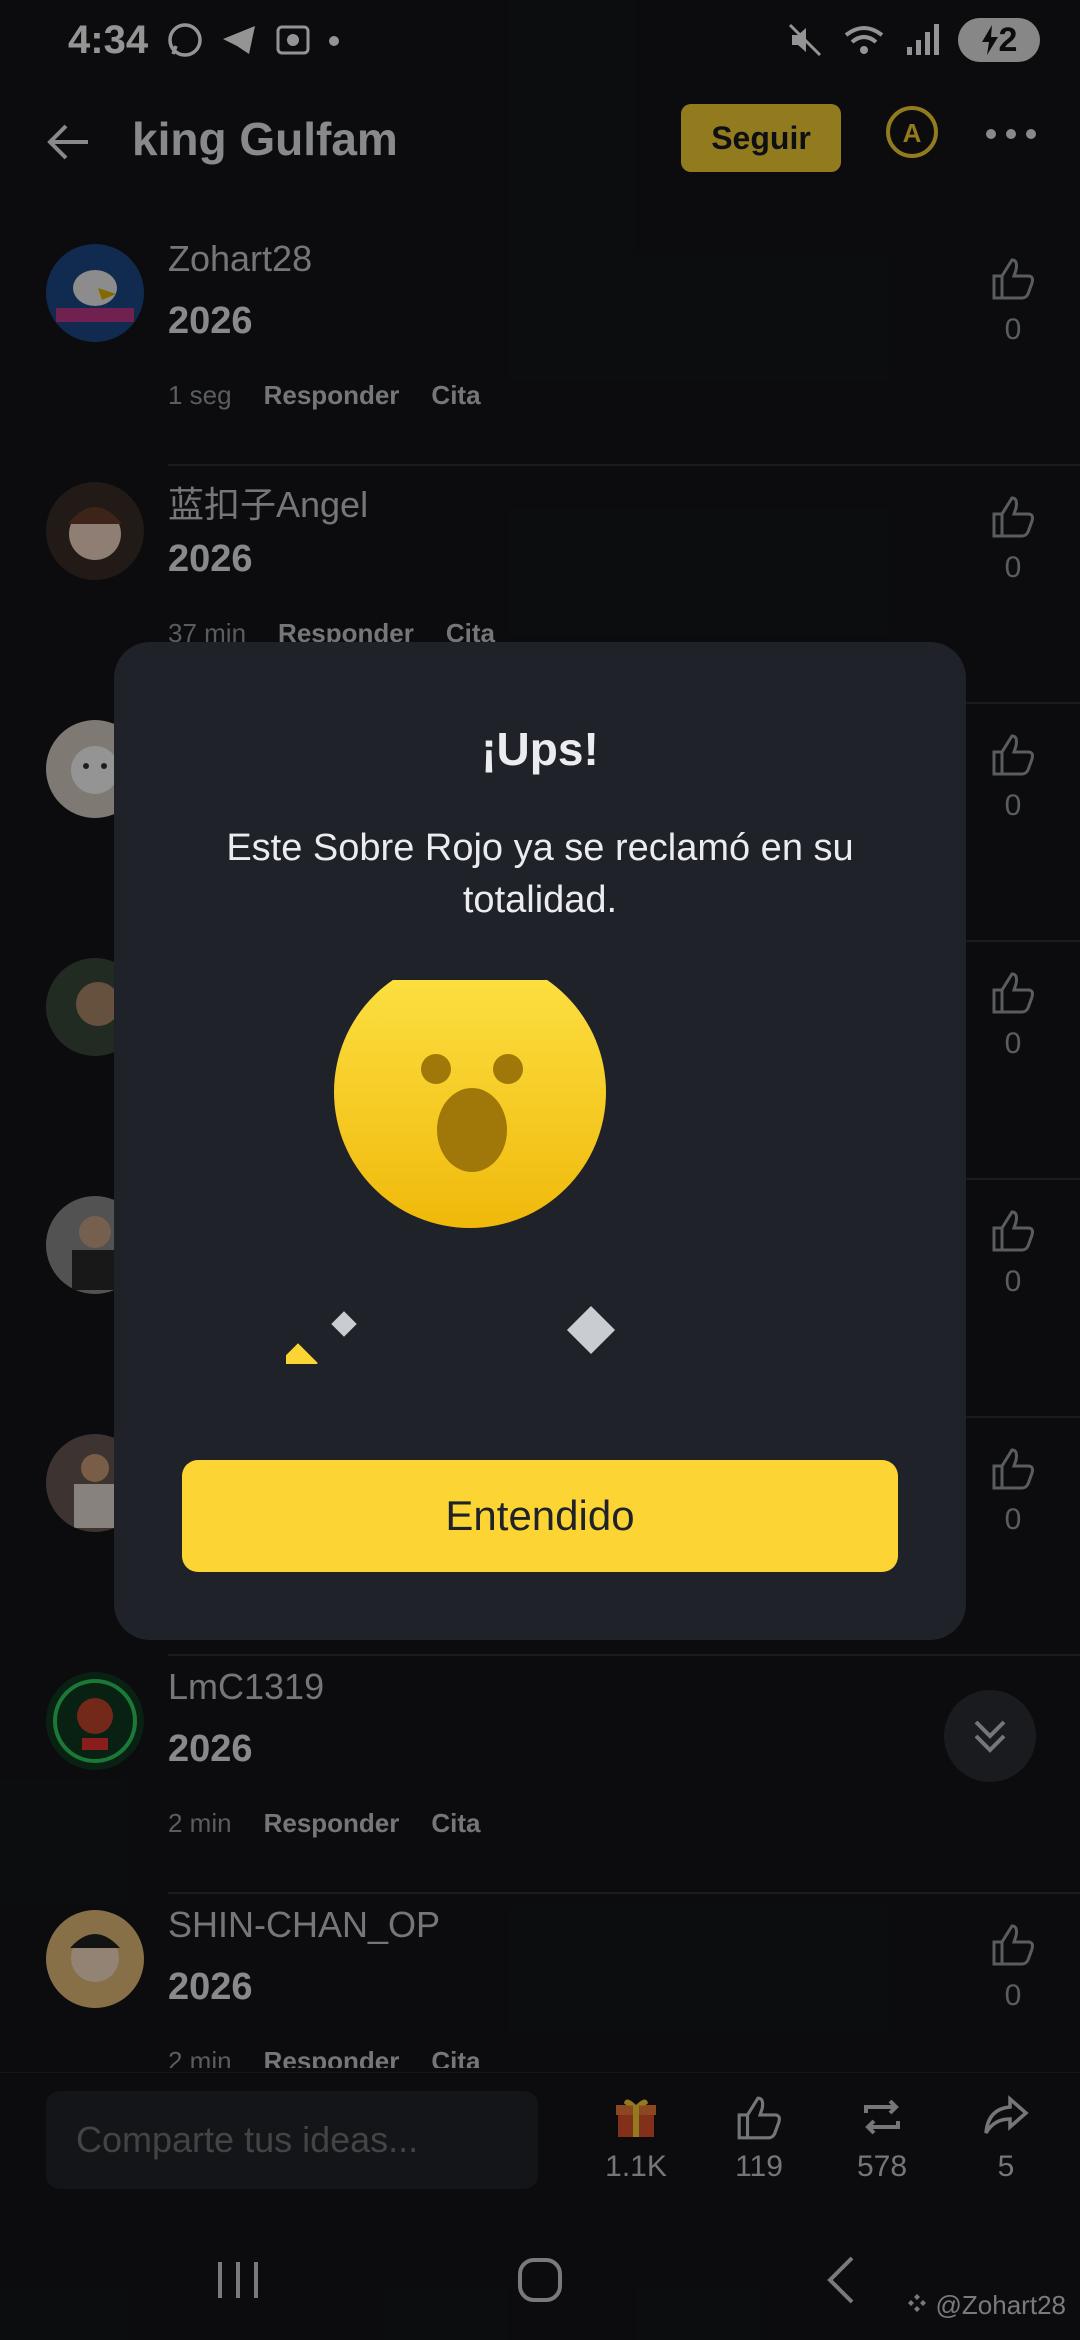 This screenshot has height=2340, width=1080. What do you see at coordinates (540, 1516) in the screenshot?
I see `confirm-button: Entendido` at bounding box center [540, 1516].